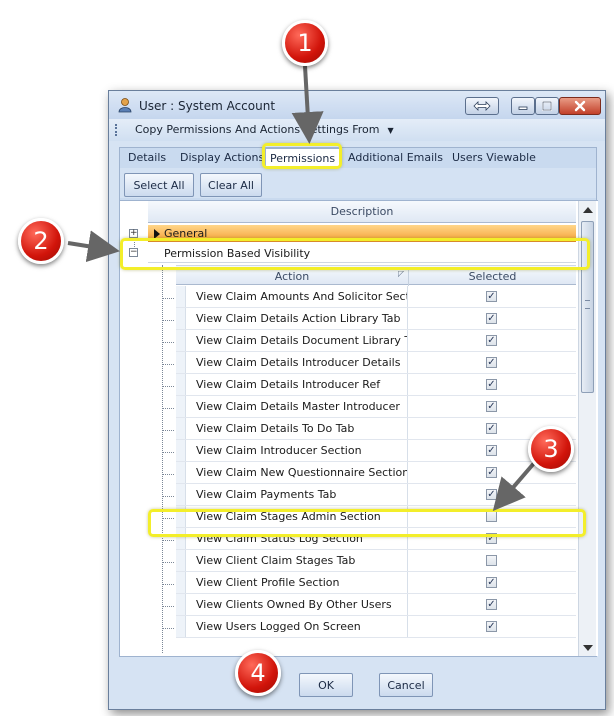  Describe the element at coordinates (162, 459) in the screenshot. I see `tree-line` at that location.